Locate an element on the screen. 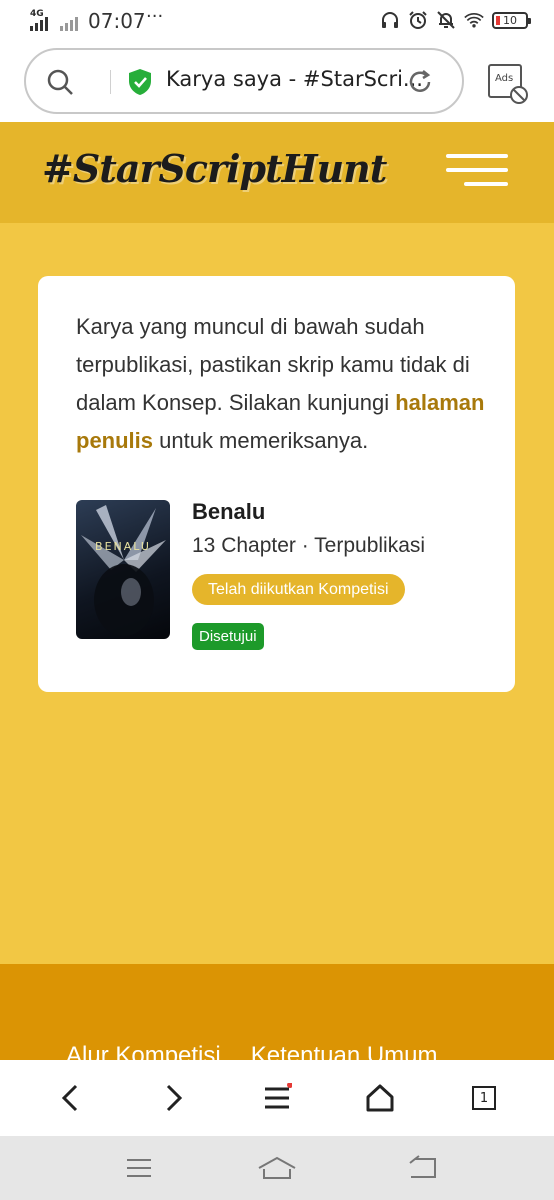  tabs-button: 1 is located at coordinates (484, 1098).